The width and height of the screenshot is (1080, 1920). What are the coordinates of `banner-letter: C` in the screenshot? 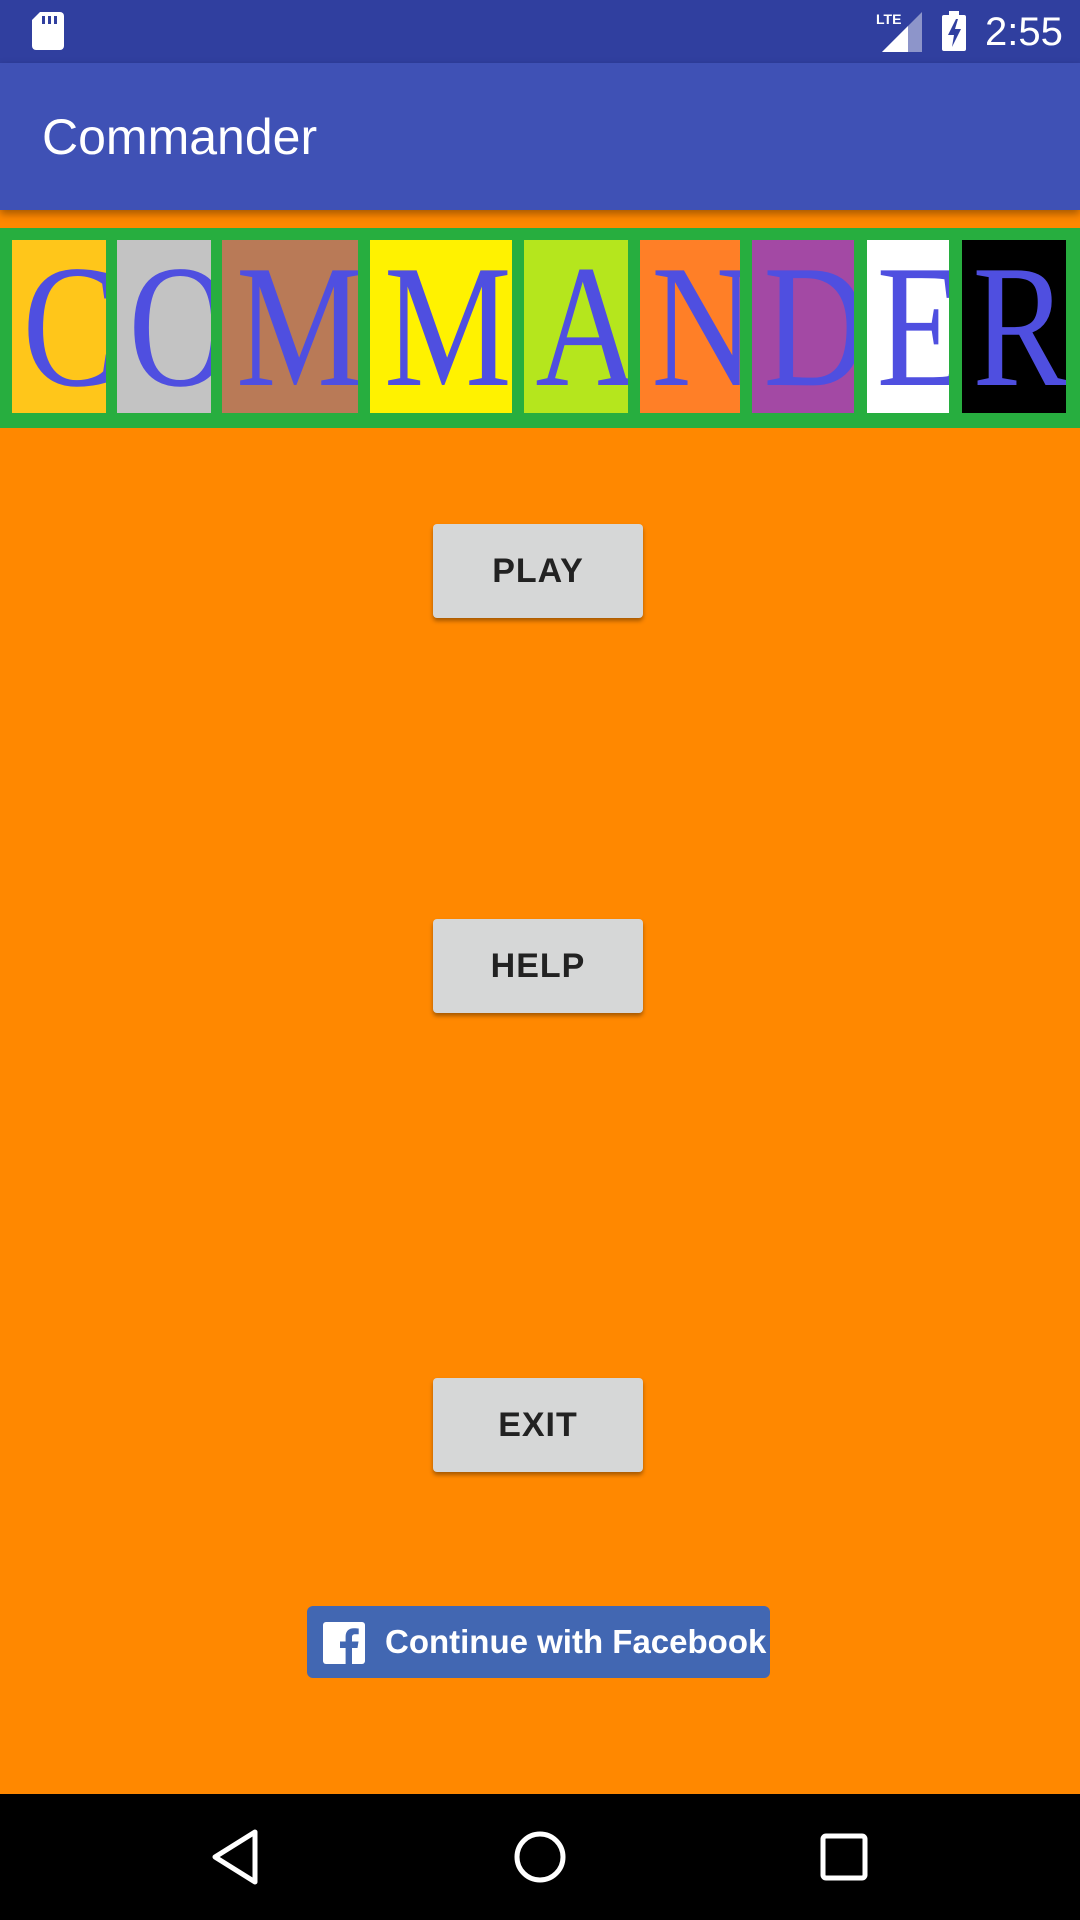 It's located at (64, 326).